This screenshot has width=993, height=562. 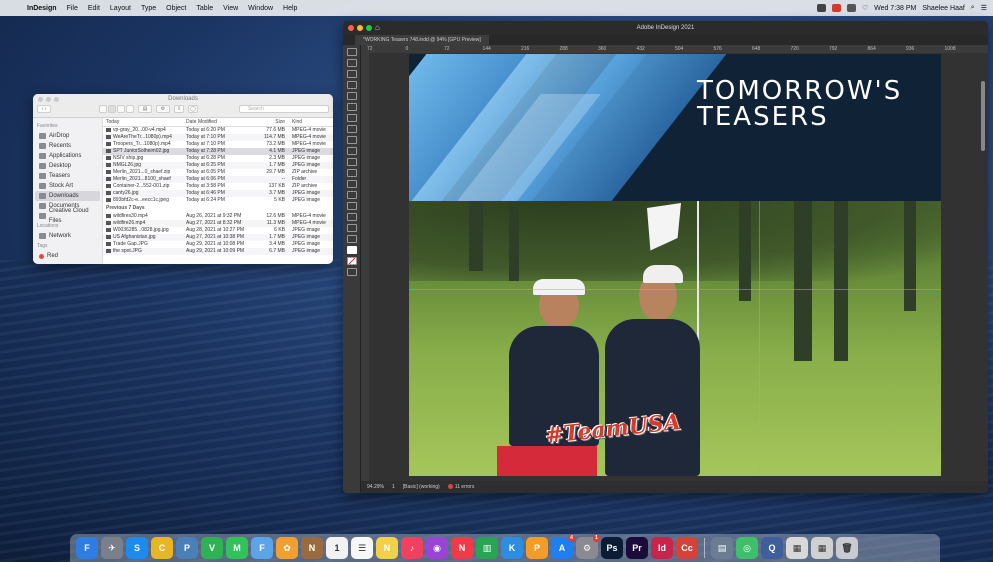 What do you see at coordinates (662, 548) in the screenshot?
I see `indesign-icon: Id` at bounding box center [662, 548].